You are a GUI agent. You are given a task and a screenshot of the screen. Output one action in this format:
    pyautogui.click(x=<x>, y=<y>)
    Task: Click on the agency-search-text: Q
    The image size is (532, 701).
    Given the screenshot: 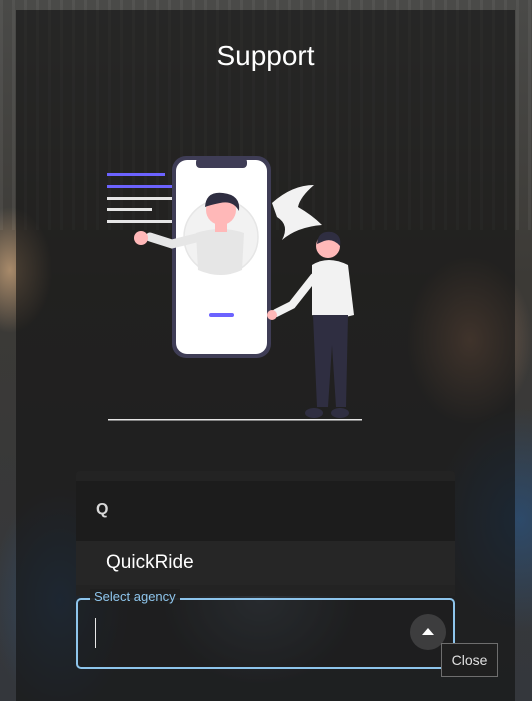 What is the action you would take?
    pyautogui.click(x=102, y=509)
    